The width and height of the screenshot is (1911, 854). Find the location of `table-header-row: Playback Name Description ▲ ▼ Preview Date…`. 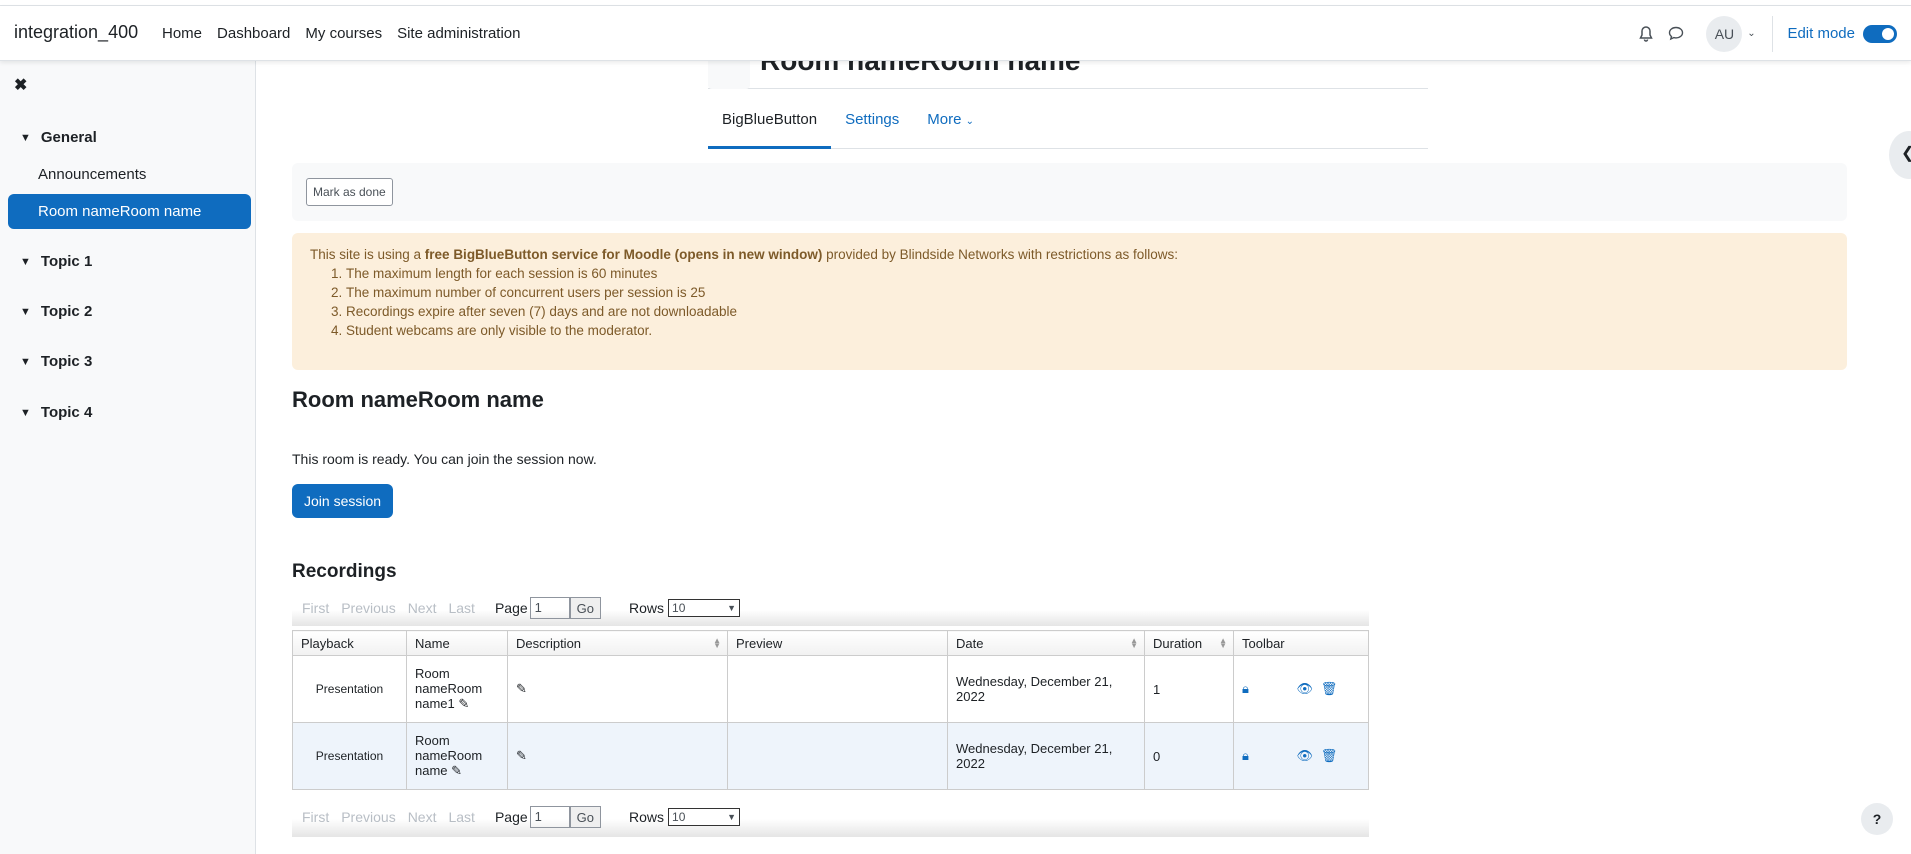

table-header-row: Playback Name Description ▲ ▼ Preview Date… is located at coordinates (830, 643).